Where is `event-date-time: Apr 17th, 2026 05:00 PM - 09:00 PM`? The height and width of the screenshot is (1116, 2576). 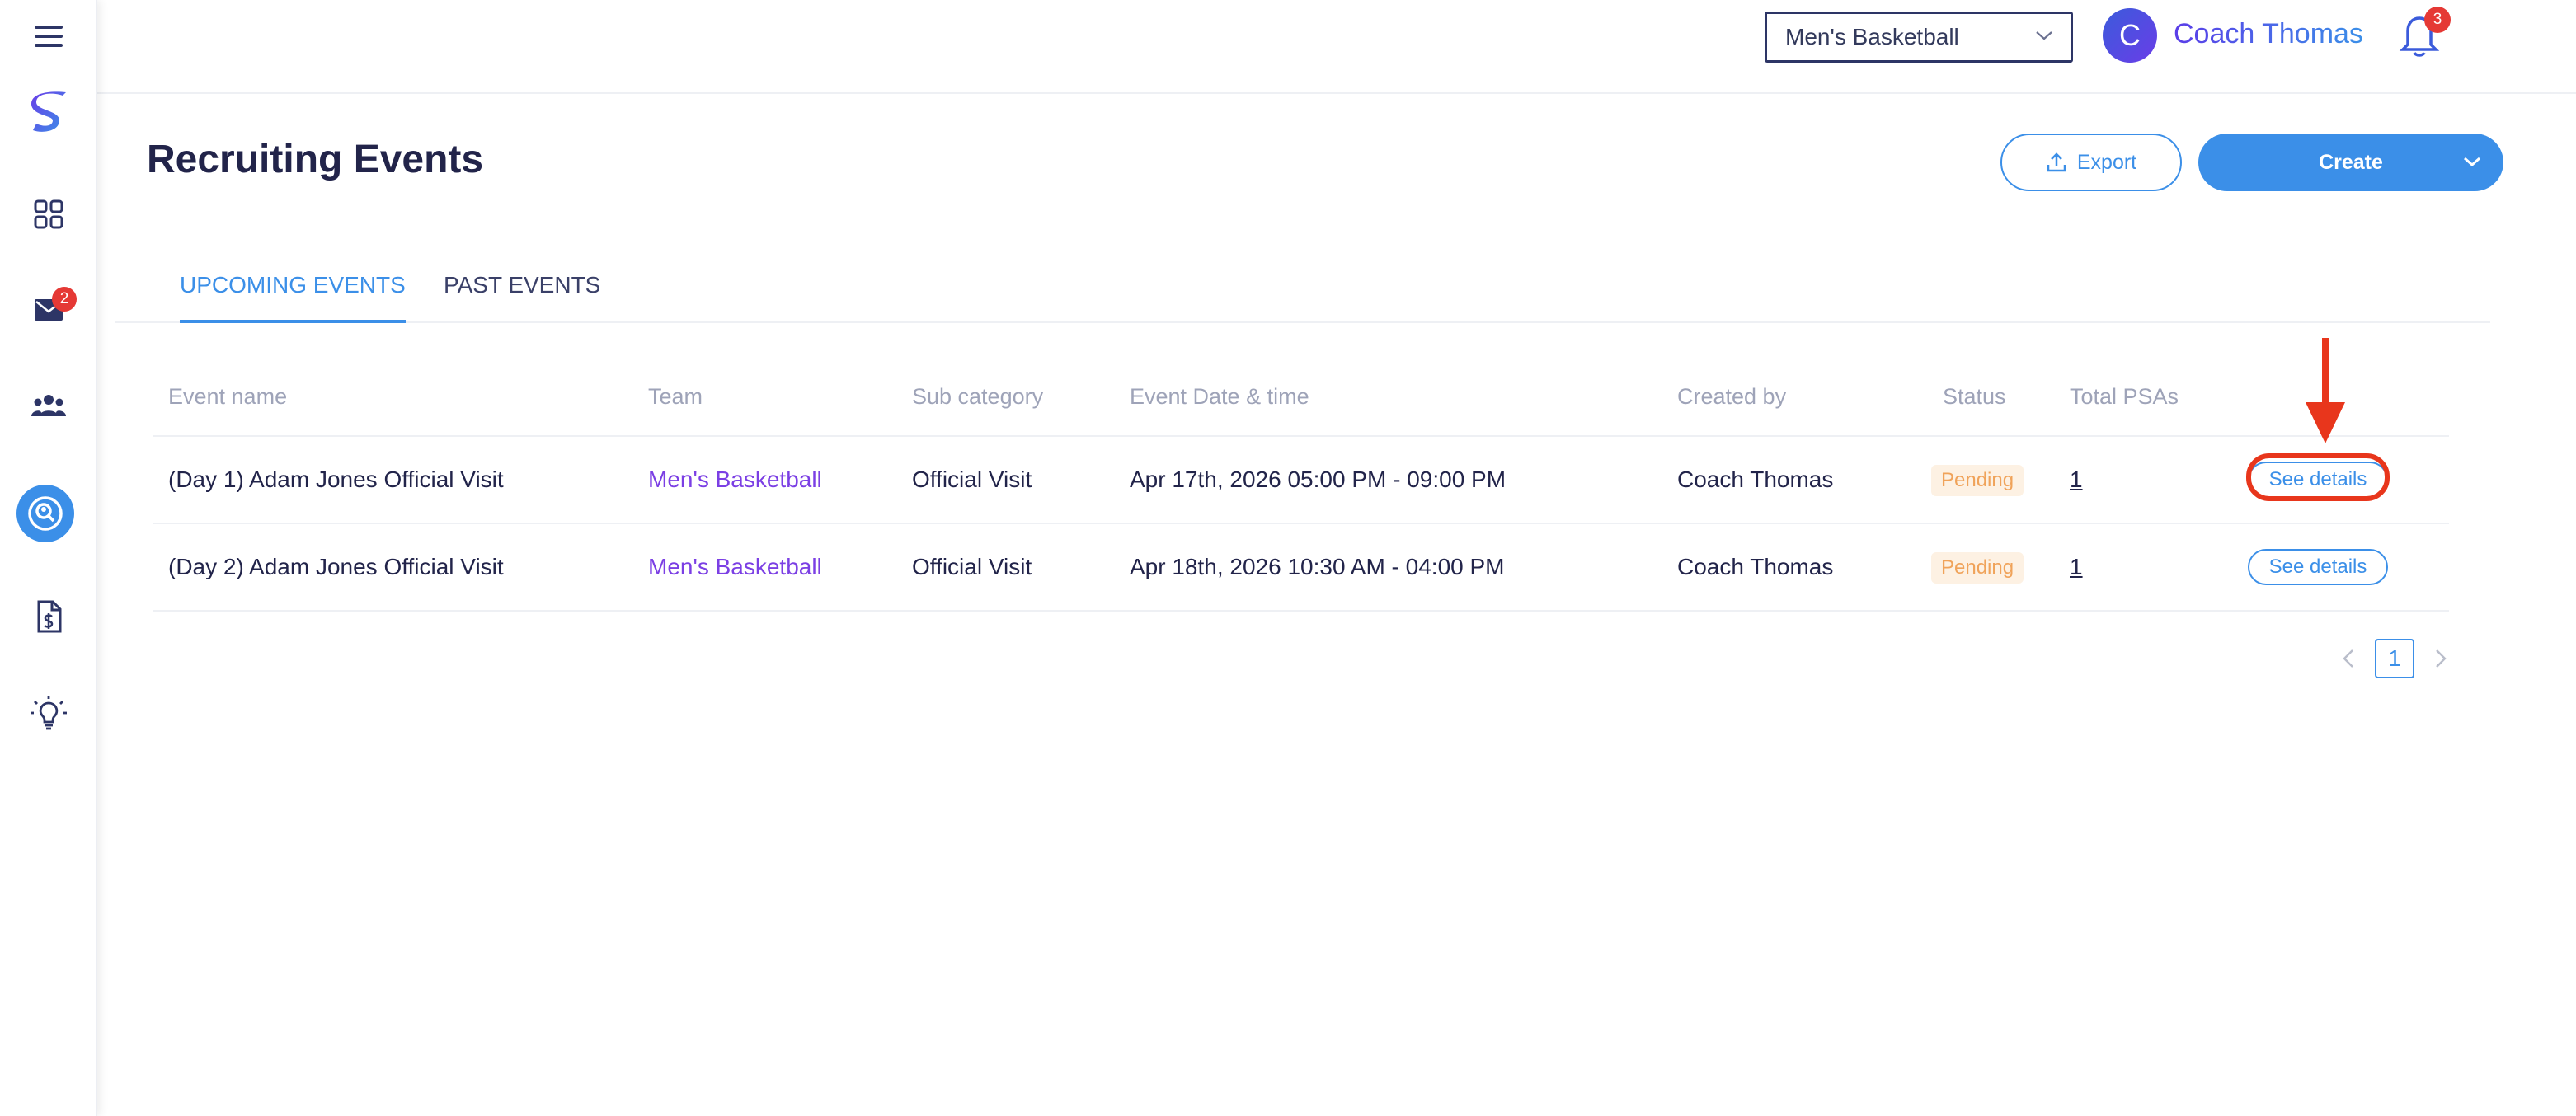
event-date-time: Apr 17th, 2026 05:00 PM - 09:00 PM is located at coordinates (1318, 479).